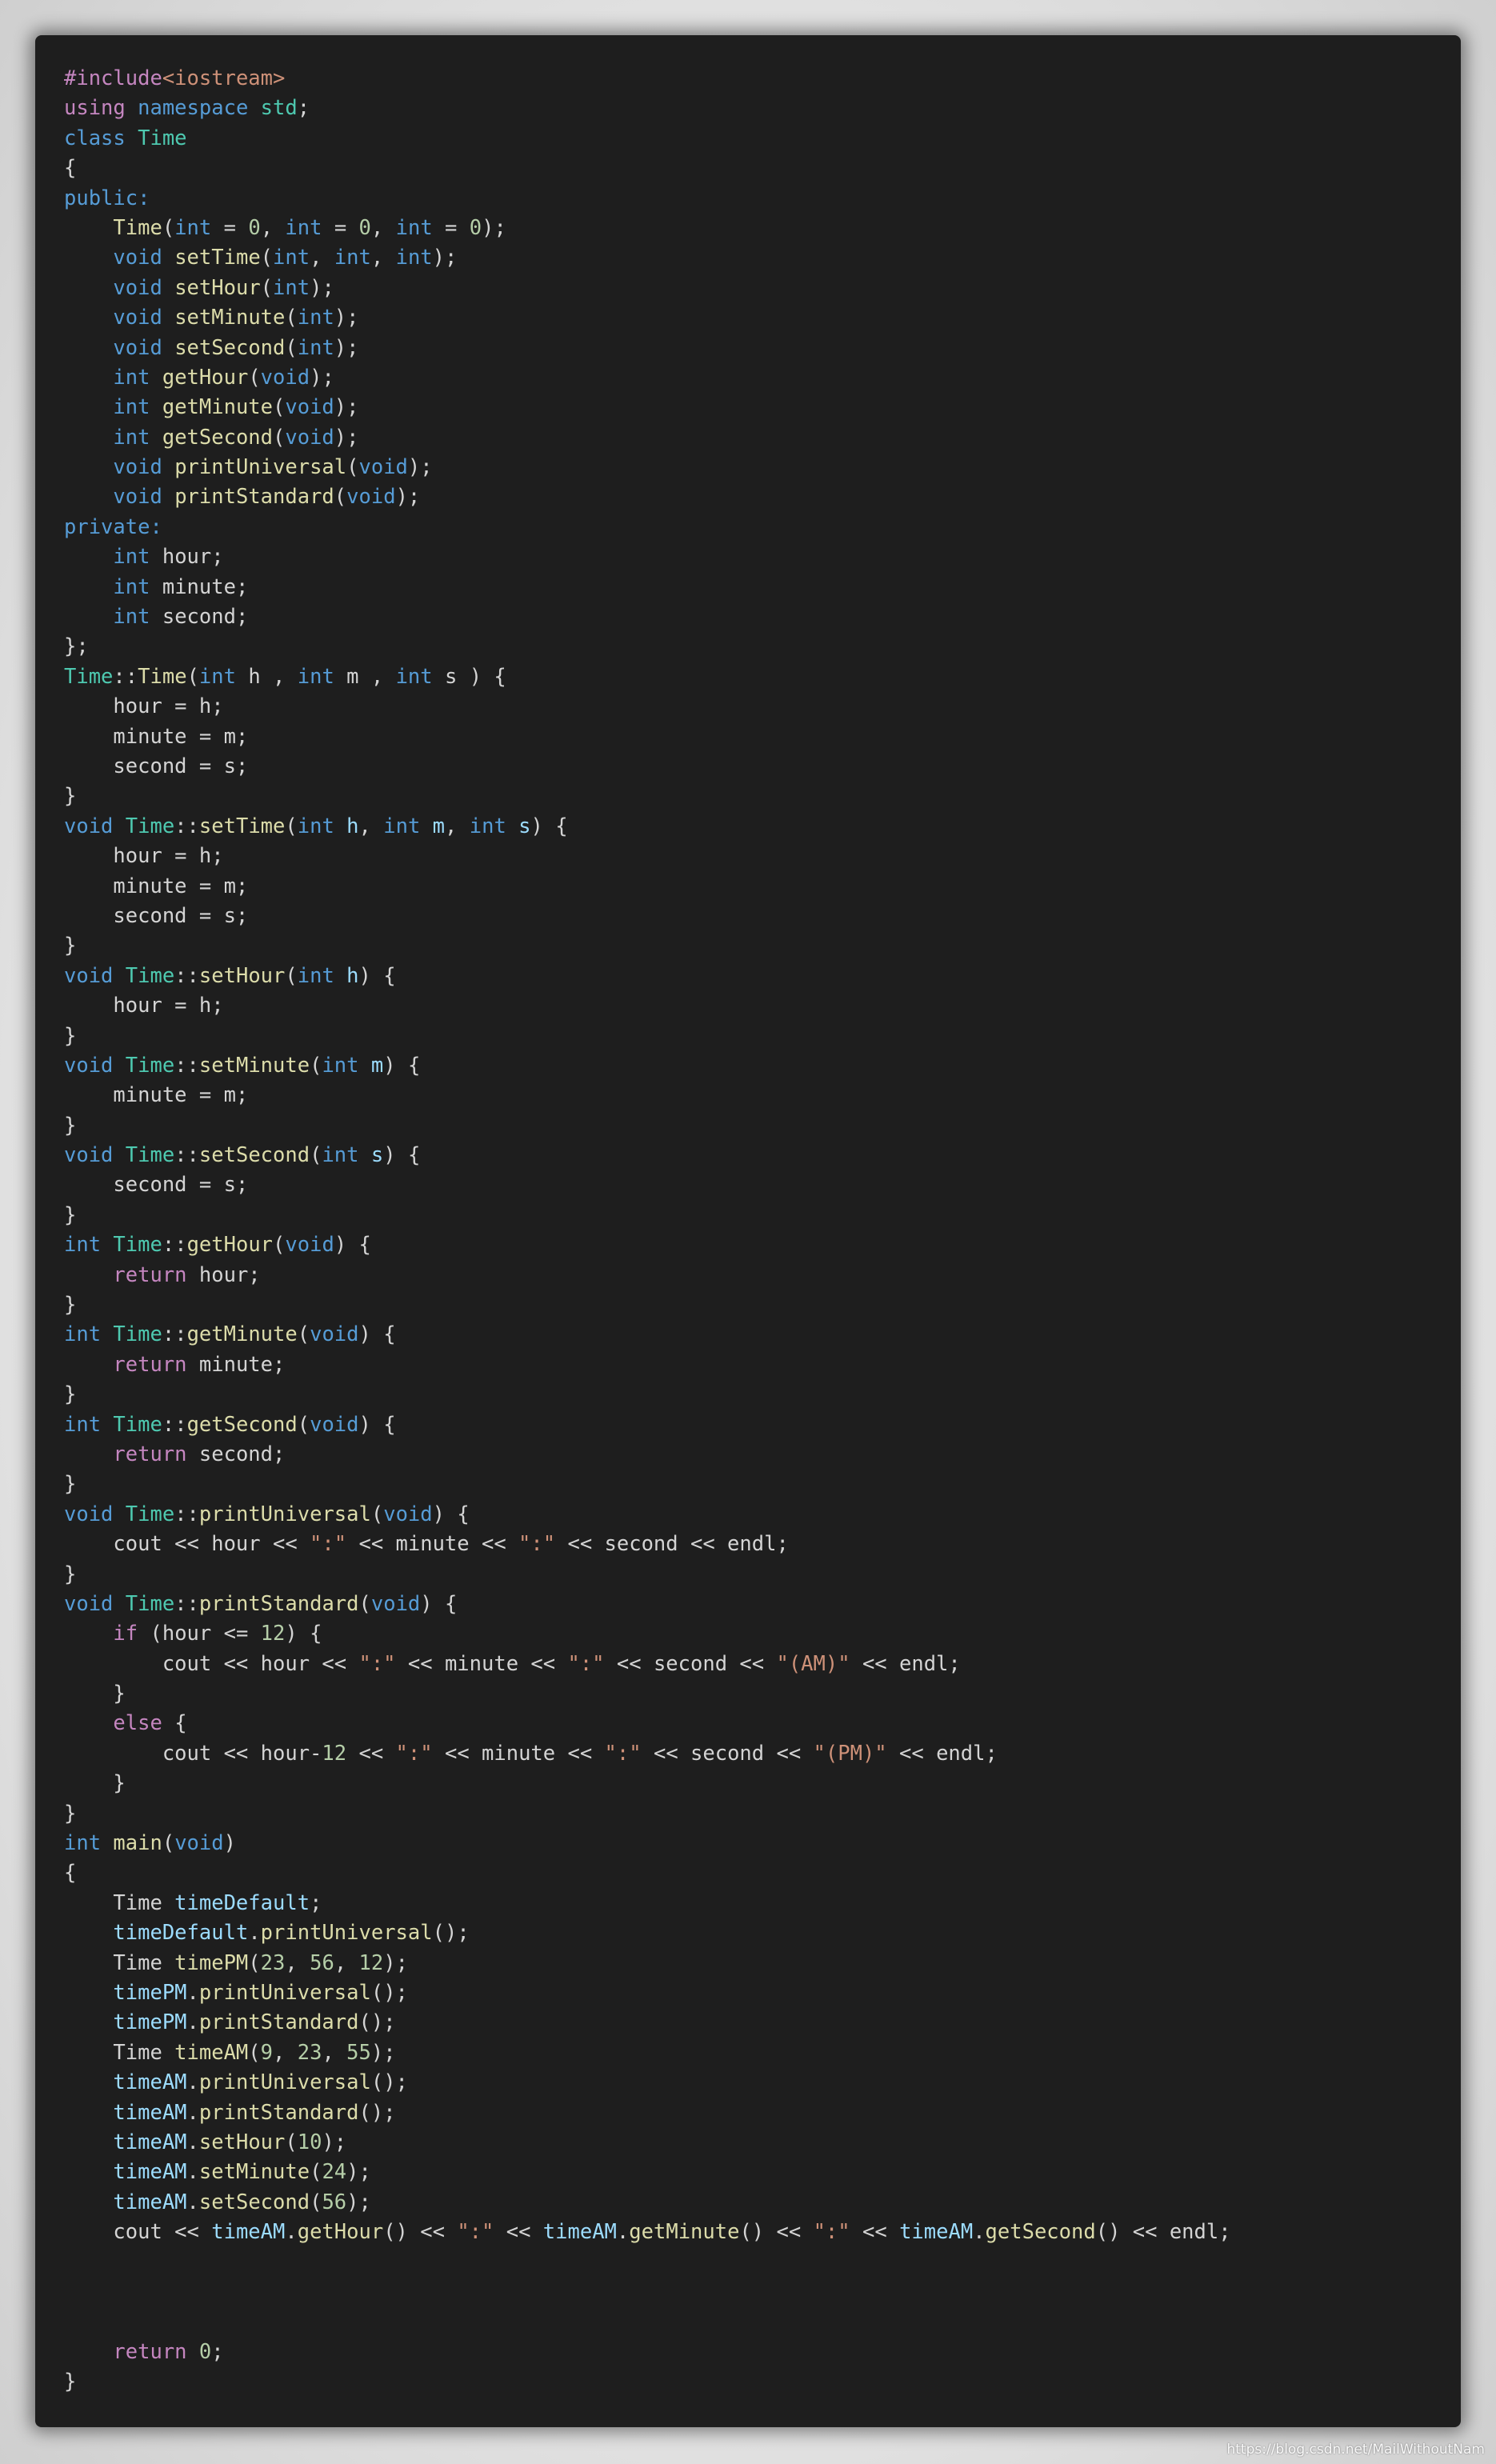 This screenshot has width=1496, height=2464. What do you see at coordinates (762, 497) in the screenshot?
I see `code-line: void printStandard(void);` at bounding box center [762, 497].